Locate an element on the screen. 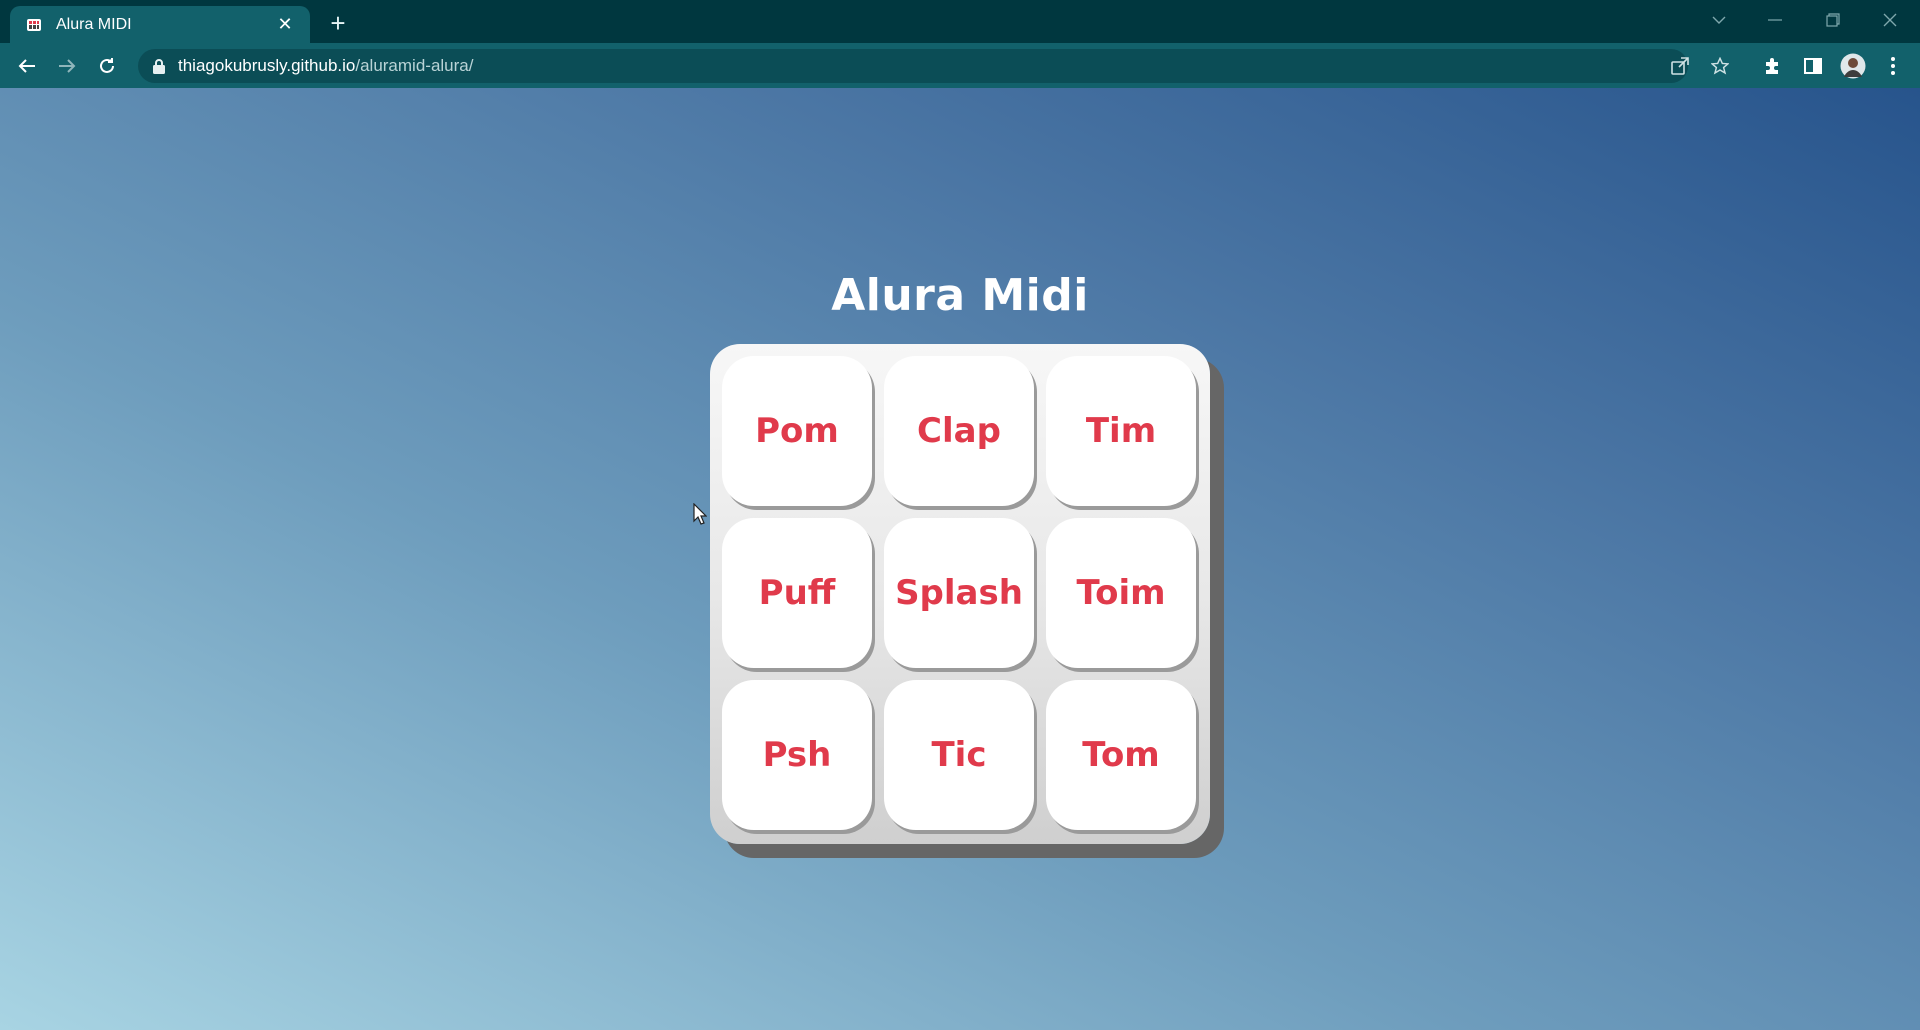  side-panel-icon is located at coordinates (1813, 66).